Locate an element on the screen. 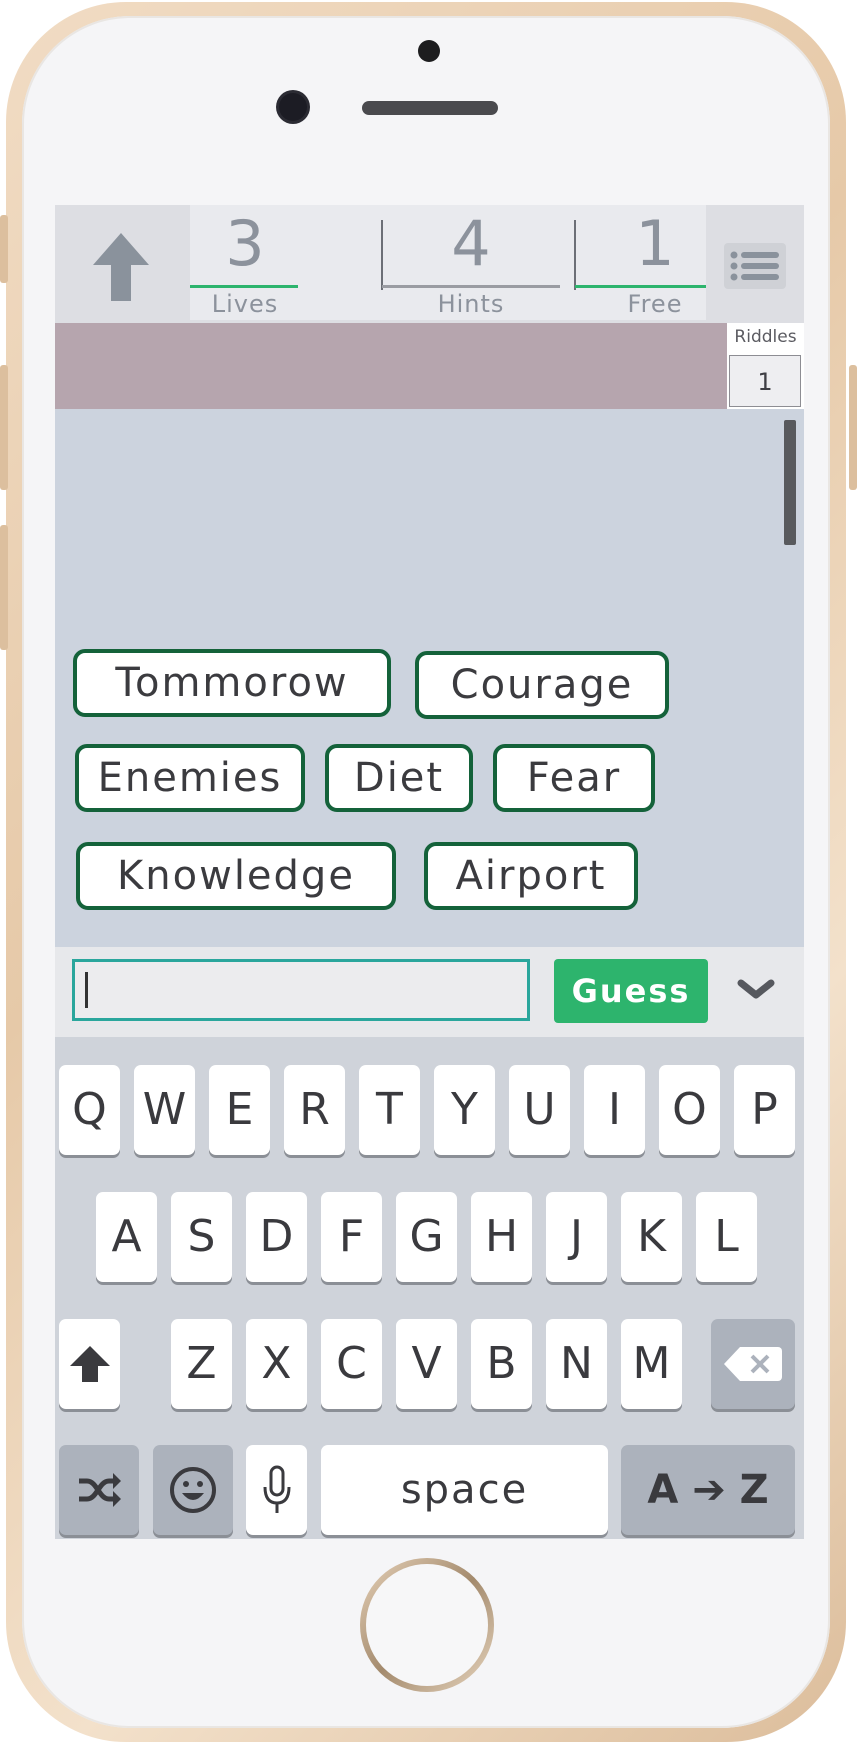 The width and height of the screenshot is (857, 1747). emoji-icon is located at coordinates (193, 1490).